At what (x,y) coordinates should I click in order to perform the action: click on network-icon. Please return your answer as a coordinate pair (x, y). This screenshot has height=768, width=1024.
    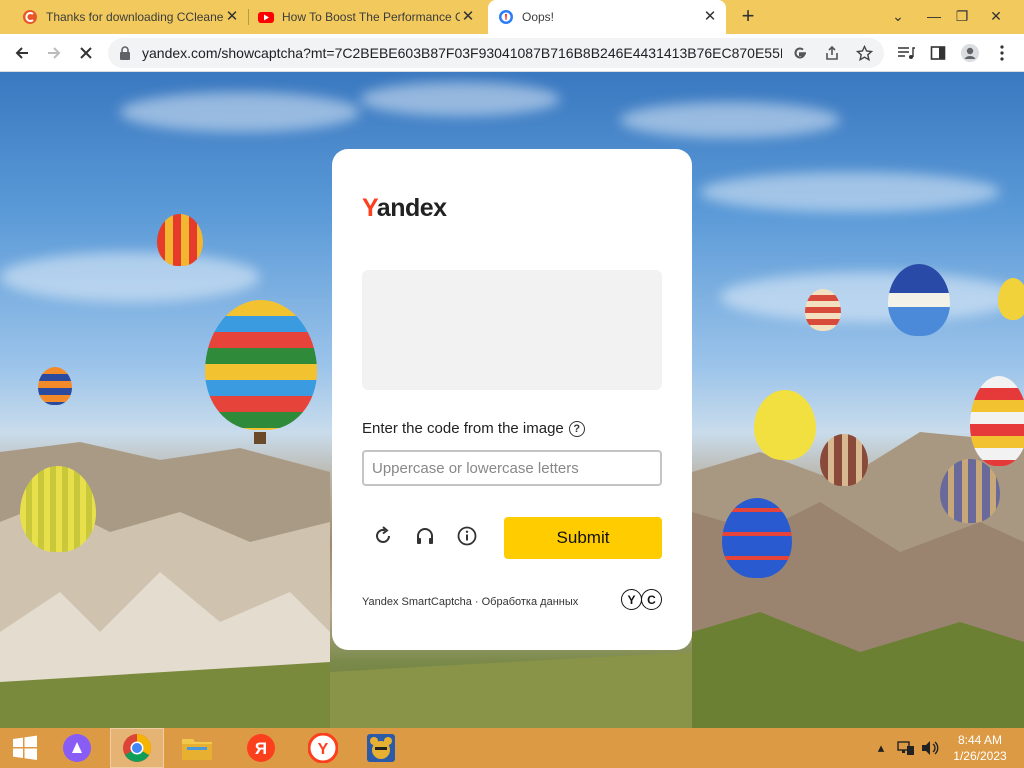
    Looking at the image, I should click on (906, 748).